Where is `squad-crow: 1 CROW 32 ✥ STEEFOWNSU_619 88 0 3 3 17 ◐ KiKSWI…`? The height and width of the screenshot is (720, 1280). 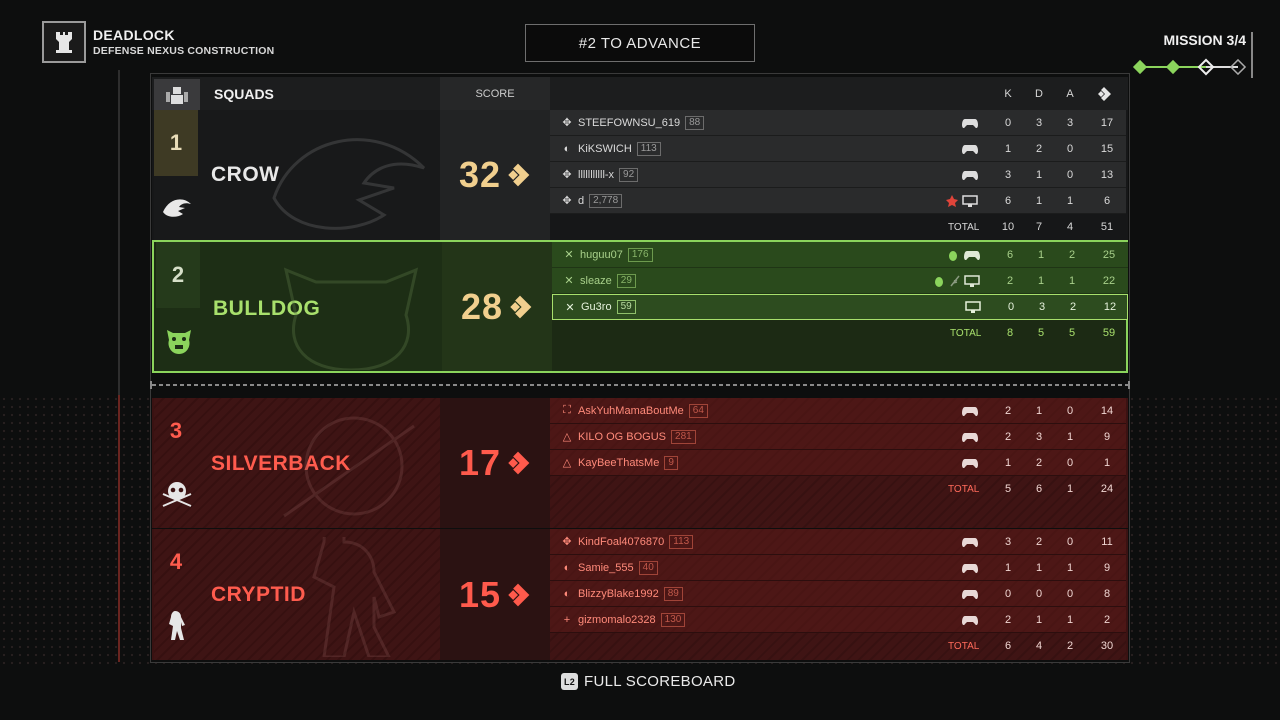 squad-crow: 1 CROW 32 ✥ STEEFOWNSU_619 88 0 3 3 17 ◐ KiKSWI… is located at coordinates (640, 175).